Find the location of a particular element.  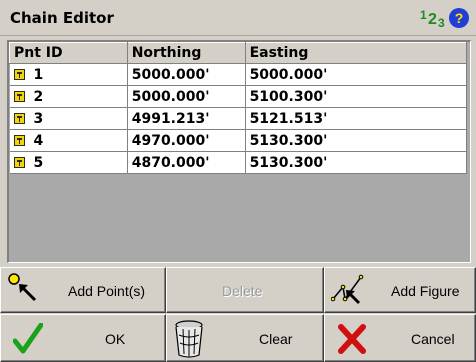

cell-pnt-id: 1 is located at coordinates (68, 74).